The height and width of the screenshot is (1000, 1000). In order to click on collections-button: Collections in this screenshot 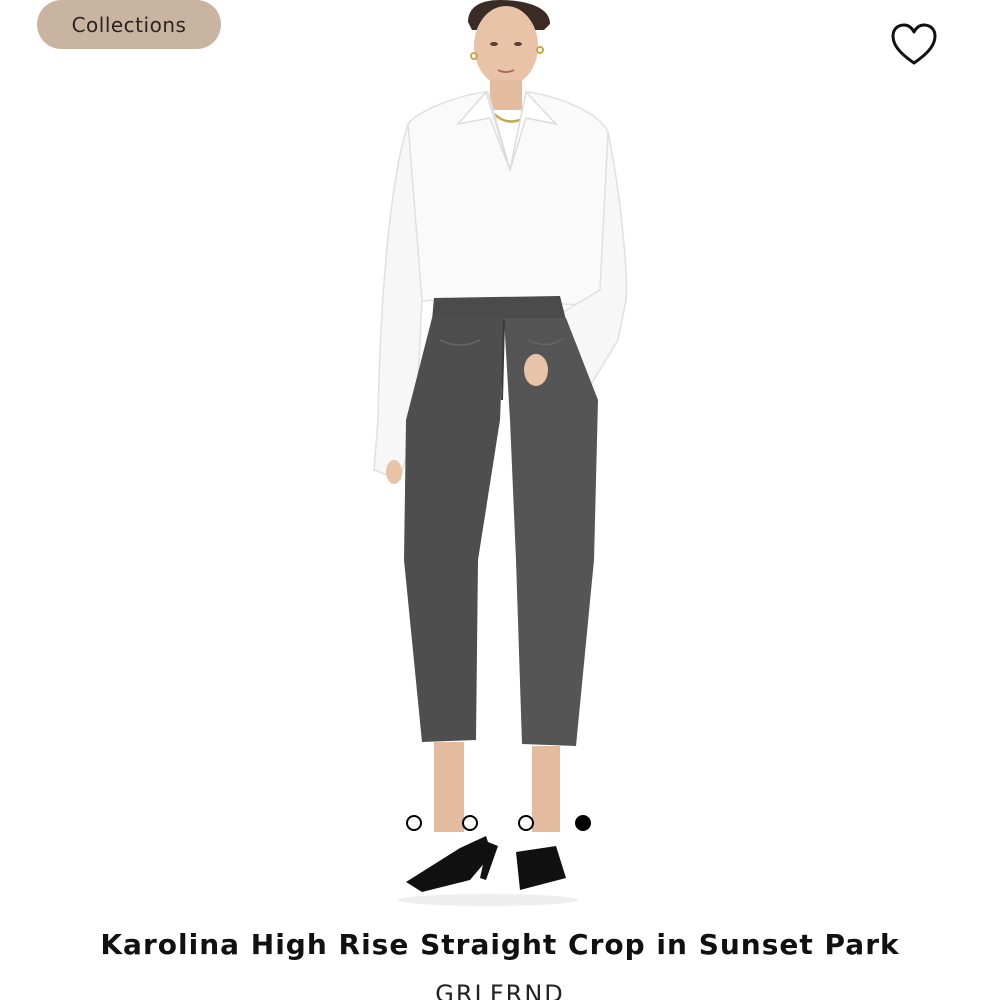, I will do `click(129, 24)`.